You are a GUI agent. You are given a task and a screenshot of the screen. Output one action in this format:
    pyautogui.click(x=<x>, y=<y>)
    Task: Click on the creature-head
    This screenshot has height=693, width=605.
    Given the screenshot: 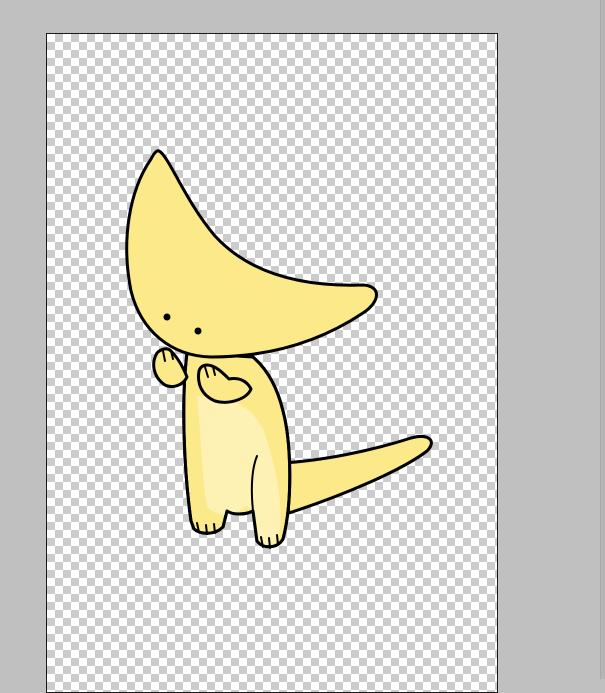 What is the action you would take?
    pyautogui.click(x=251, y=254)
    